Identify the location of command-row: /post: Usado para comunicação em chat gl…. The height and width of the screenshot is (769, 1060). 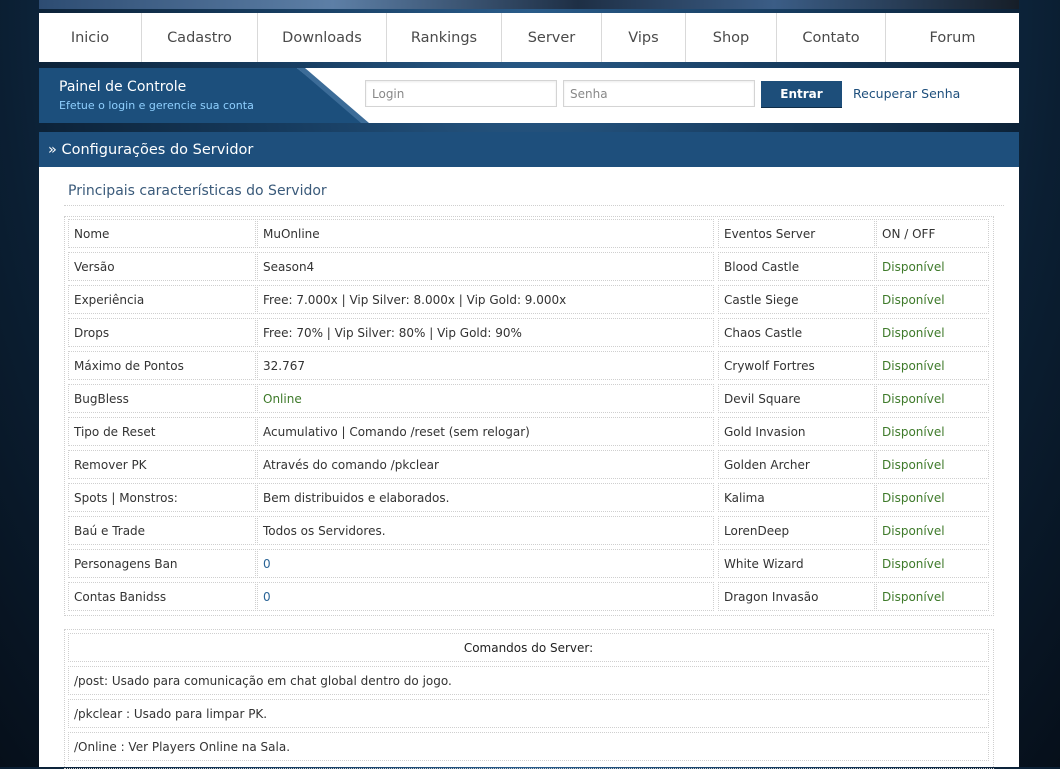
(528, 680).